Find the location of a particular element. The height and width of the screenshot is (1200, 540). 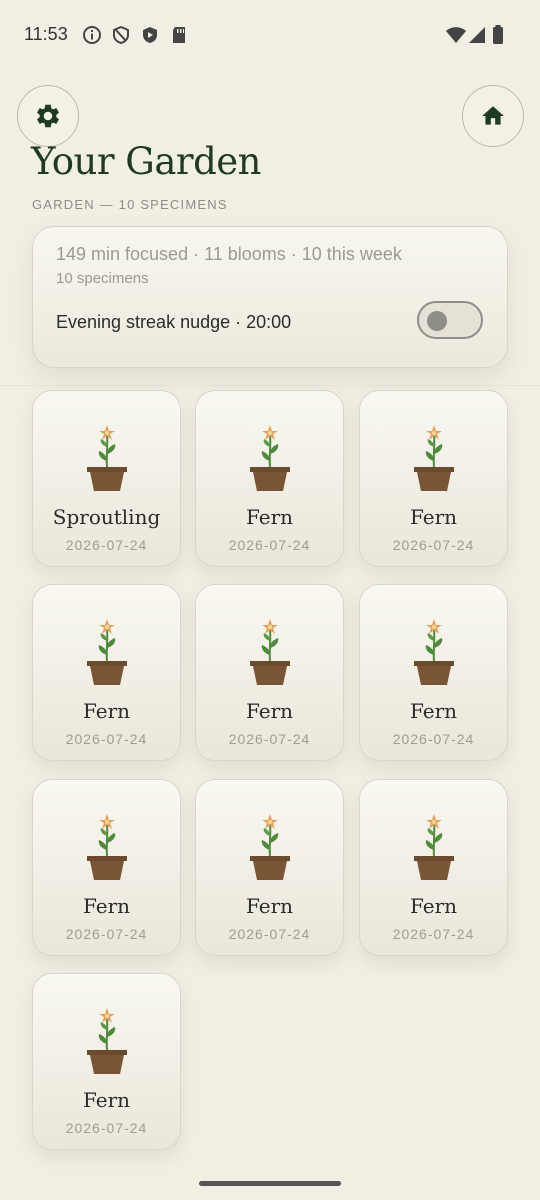

specimen-tile: Sproutling 2026-07-24 is located at coordinates (106, 478).